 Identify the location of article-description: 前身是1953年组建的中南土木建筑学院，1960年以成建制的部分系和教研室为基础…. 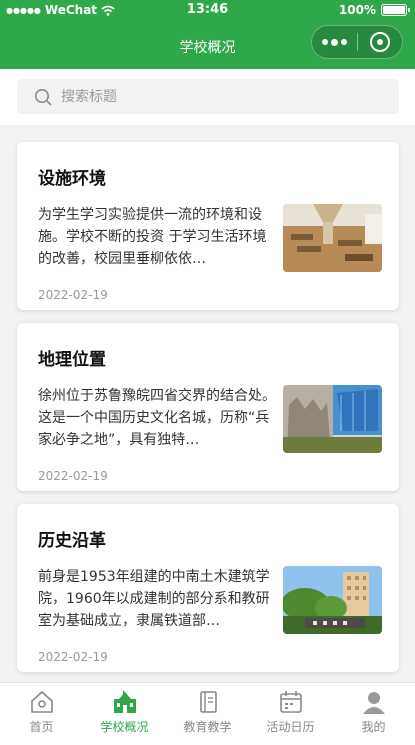
(154, 599).